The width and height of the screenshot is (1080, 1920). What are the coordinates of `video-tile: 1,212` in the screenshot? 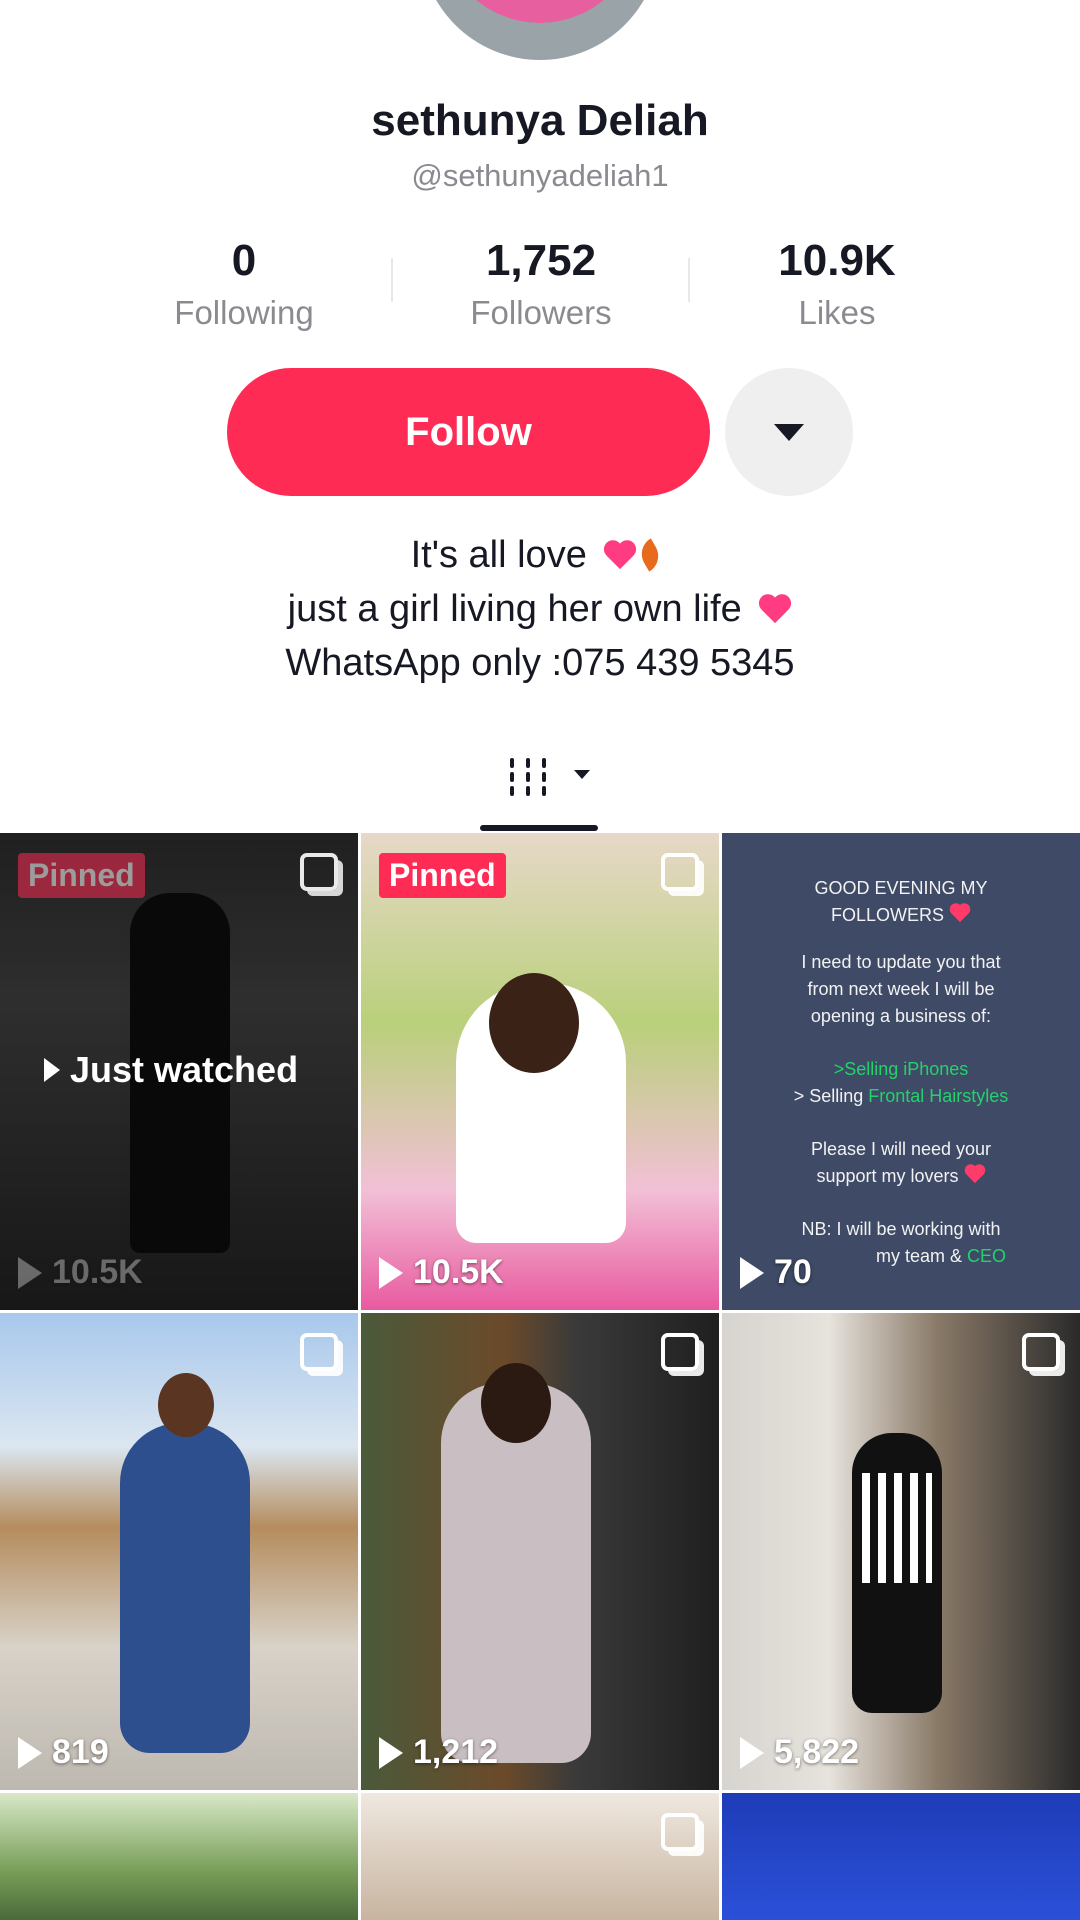 It's located at (540, 1551).